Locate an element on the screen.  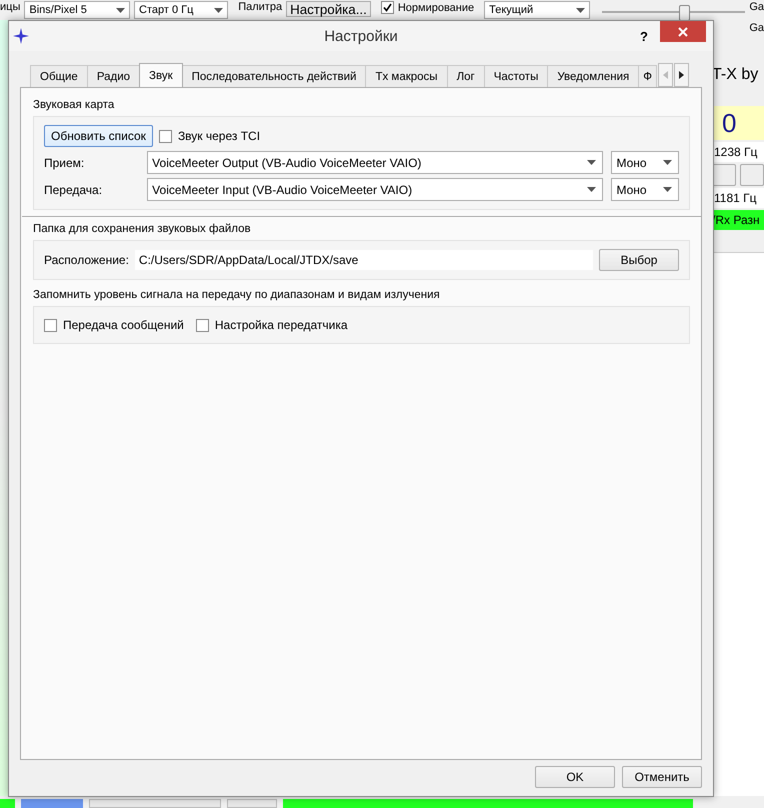
palette-label: Палитра is located at coordinates (260, 7).